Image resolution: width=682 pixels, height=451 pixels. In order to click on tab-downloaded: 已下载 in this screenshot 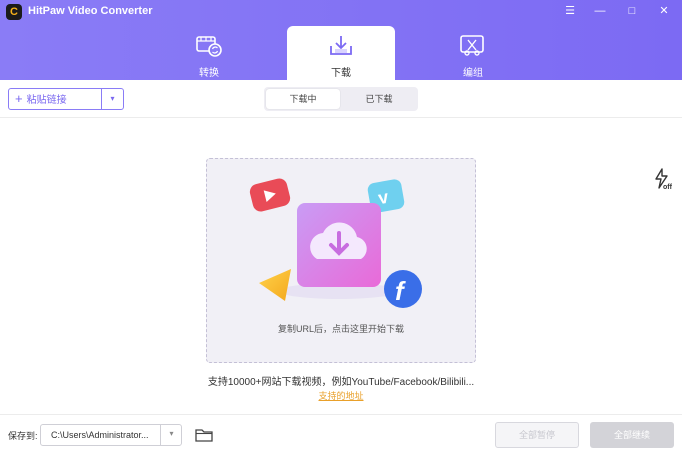, I will do `click(379, 99)`.